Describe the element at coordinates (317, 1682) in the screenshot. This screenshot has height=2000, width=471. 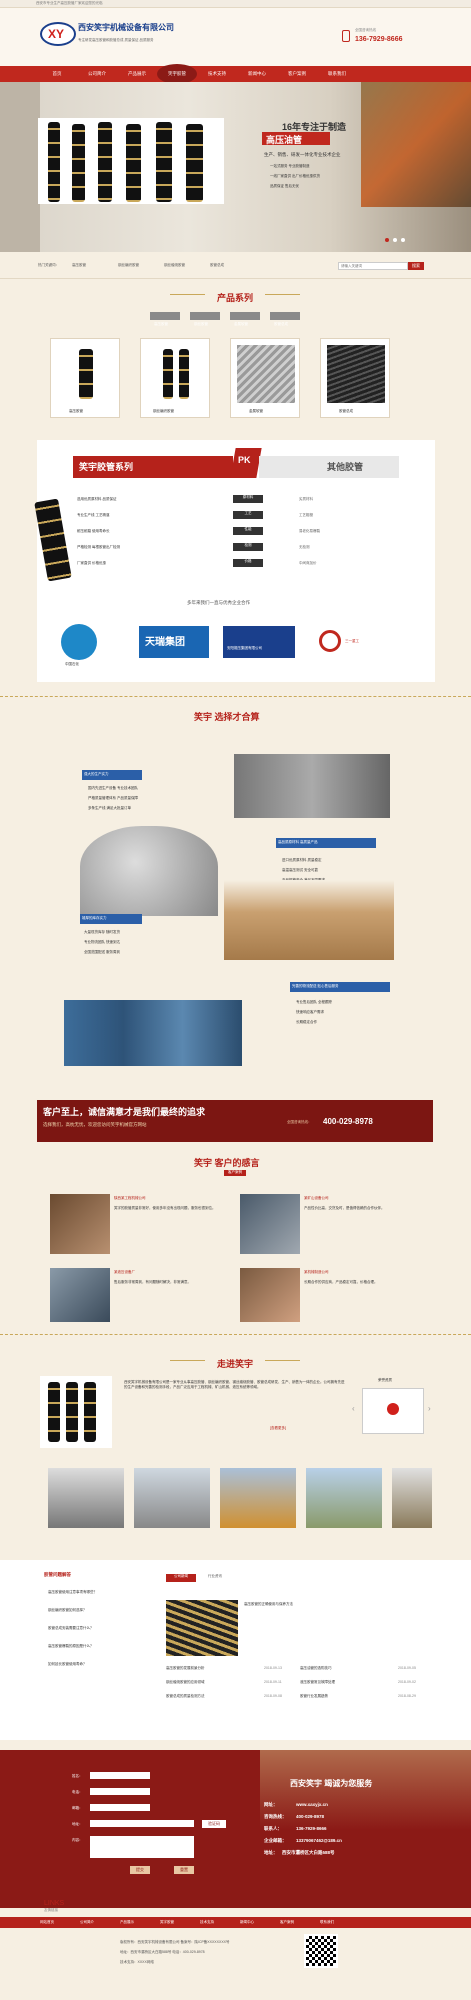
I see `news-item: 液压胶管常见故障处理` at that location.